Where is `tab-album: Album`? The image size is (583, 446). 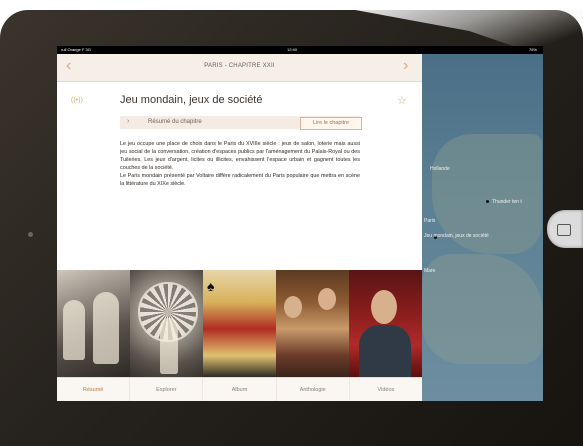
tab-album: Album is located at coordinates (238, 389).